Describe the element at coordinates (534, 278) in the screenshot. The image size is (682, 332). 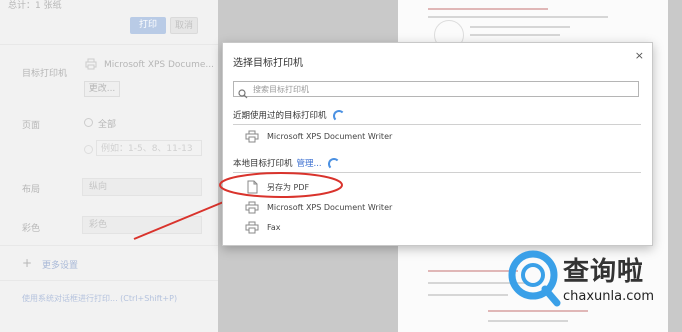
I see `magnifier-logo-icon` at that location.